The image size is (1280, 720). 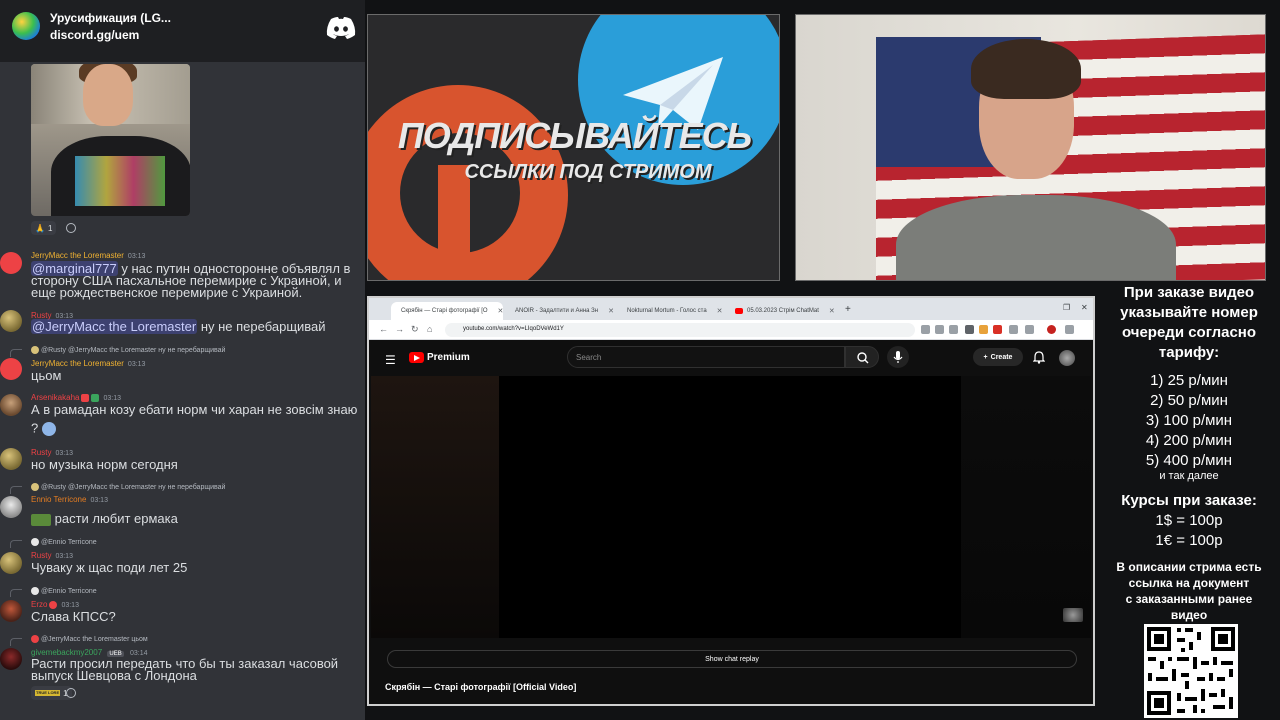 I want to click on microphone-icon, so click(x=898, y=357).